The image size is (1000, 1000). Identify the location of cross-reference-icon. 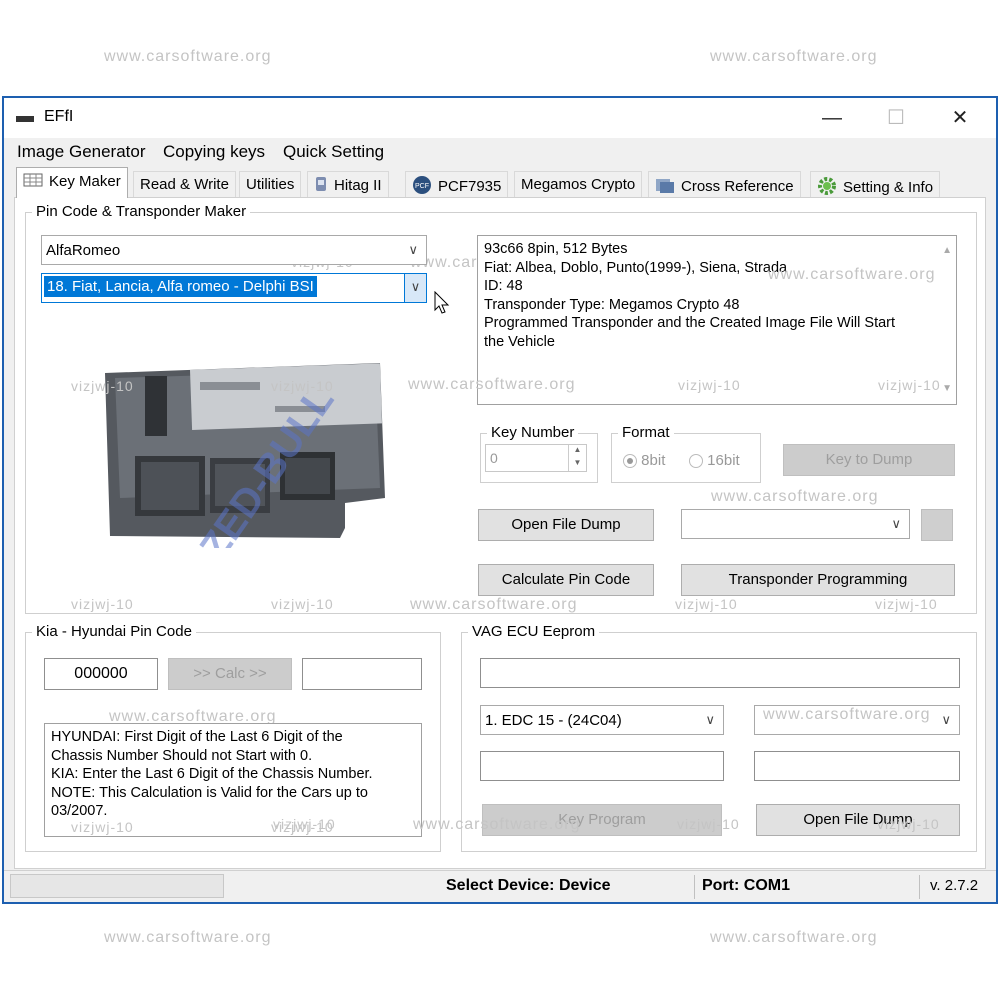
(665, 187).